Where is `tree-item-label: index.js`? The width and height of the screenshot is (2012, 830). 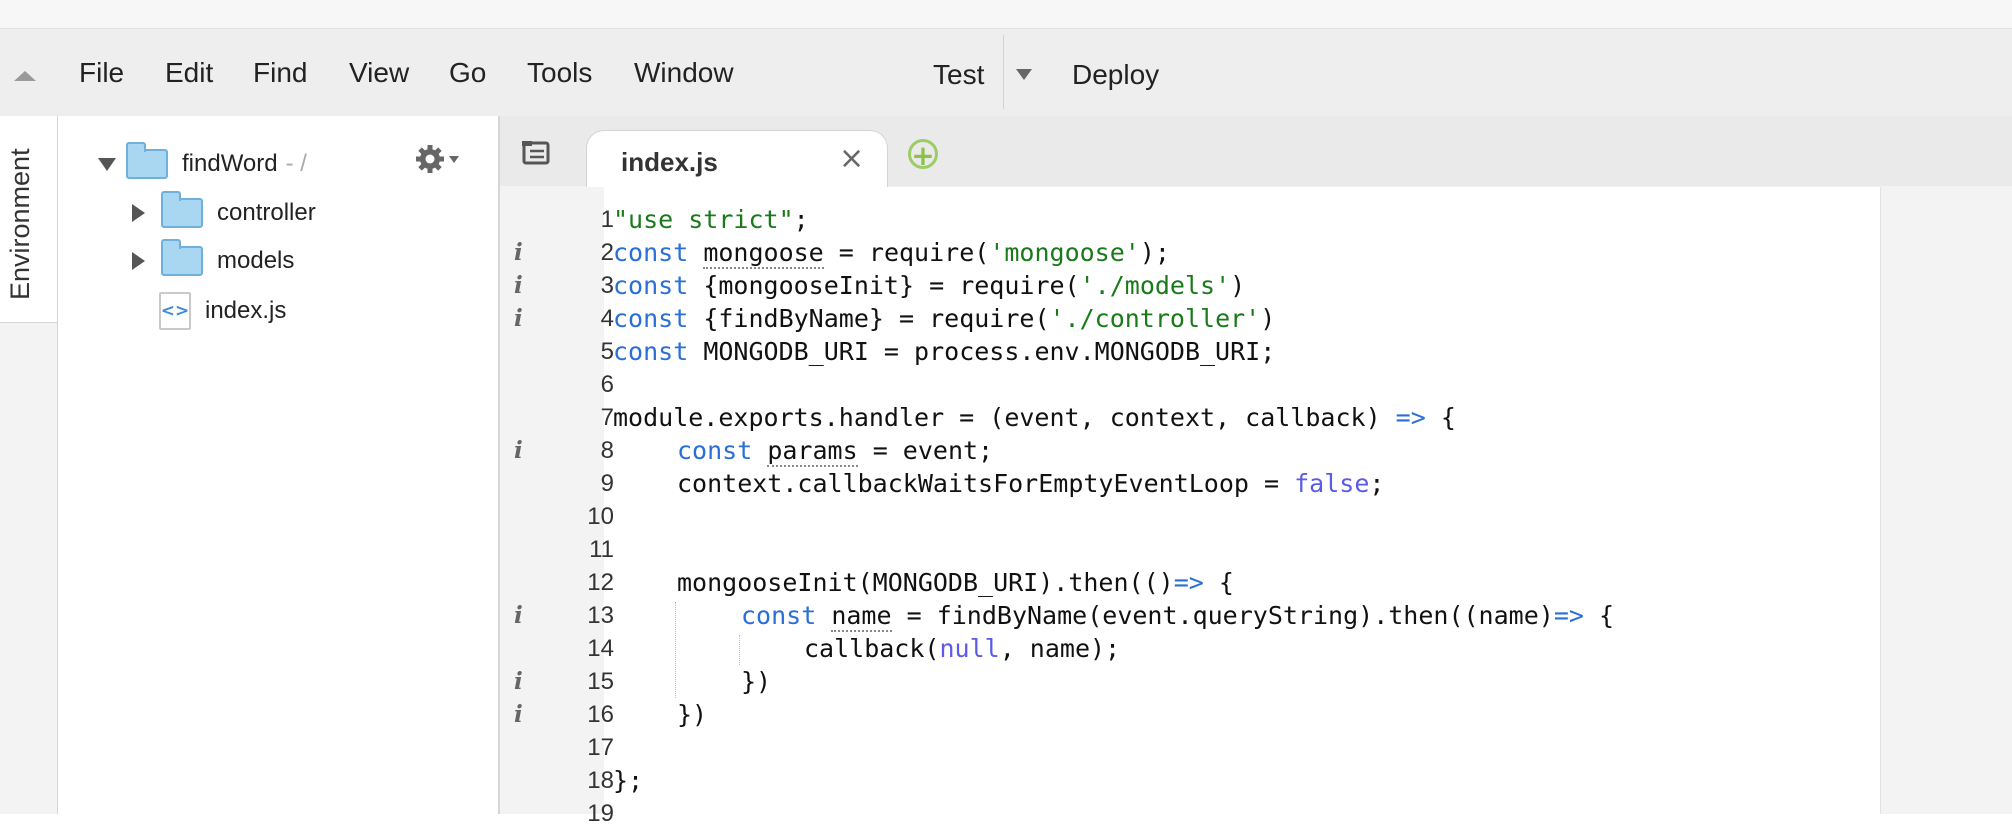 tree-item-label: index.js is located at coordinates (246, 310).